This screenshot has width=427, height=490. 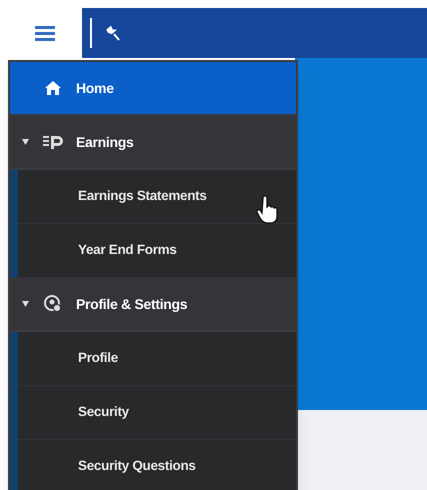 I want to click on submenu-item: Security, so click(x=153, y=413).